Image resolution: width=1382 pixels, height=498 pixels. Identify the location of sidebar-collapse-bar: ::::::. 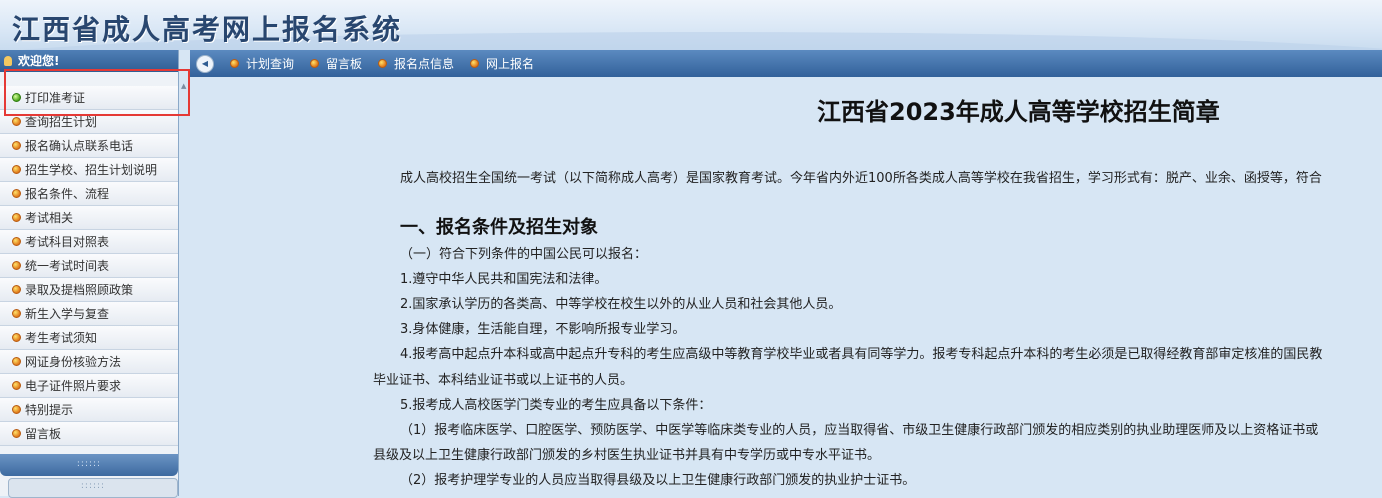
(93, 488).